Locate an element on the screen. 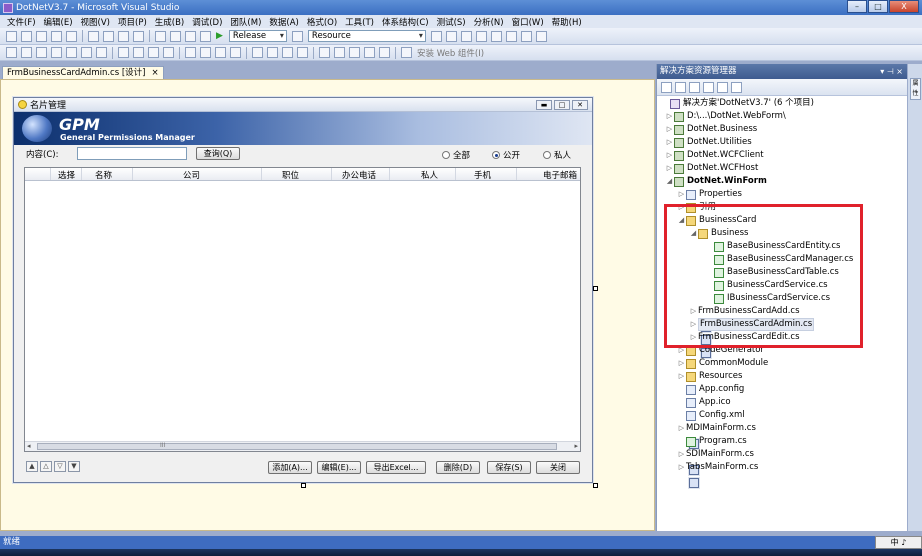 The height and width of the screenshot is (556, 922). resize-handle-right is located at coordinates (595, 288).